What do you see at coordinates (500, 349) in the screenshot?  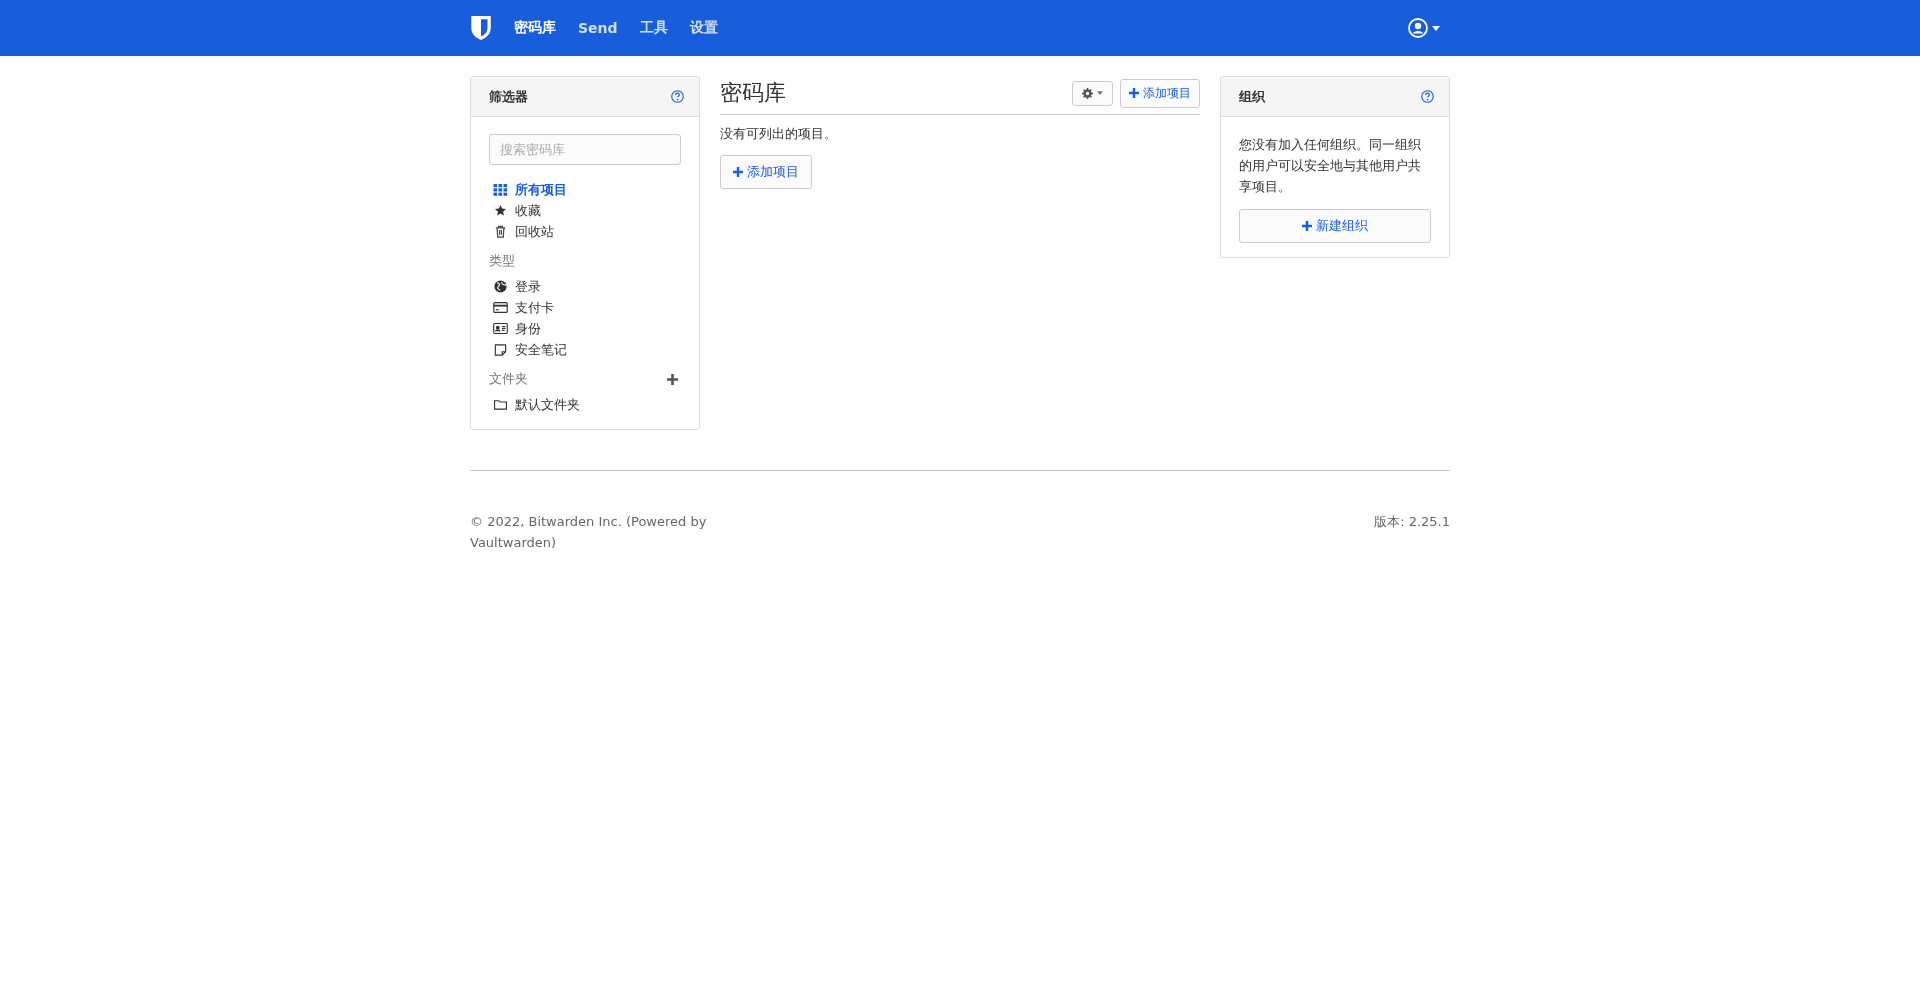 I see `note-icon` at bounding box center [500, 349].